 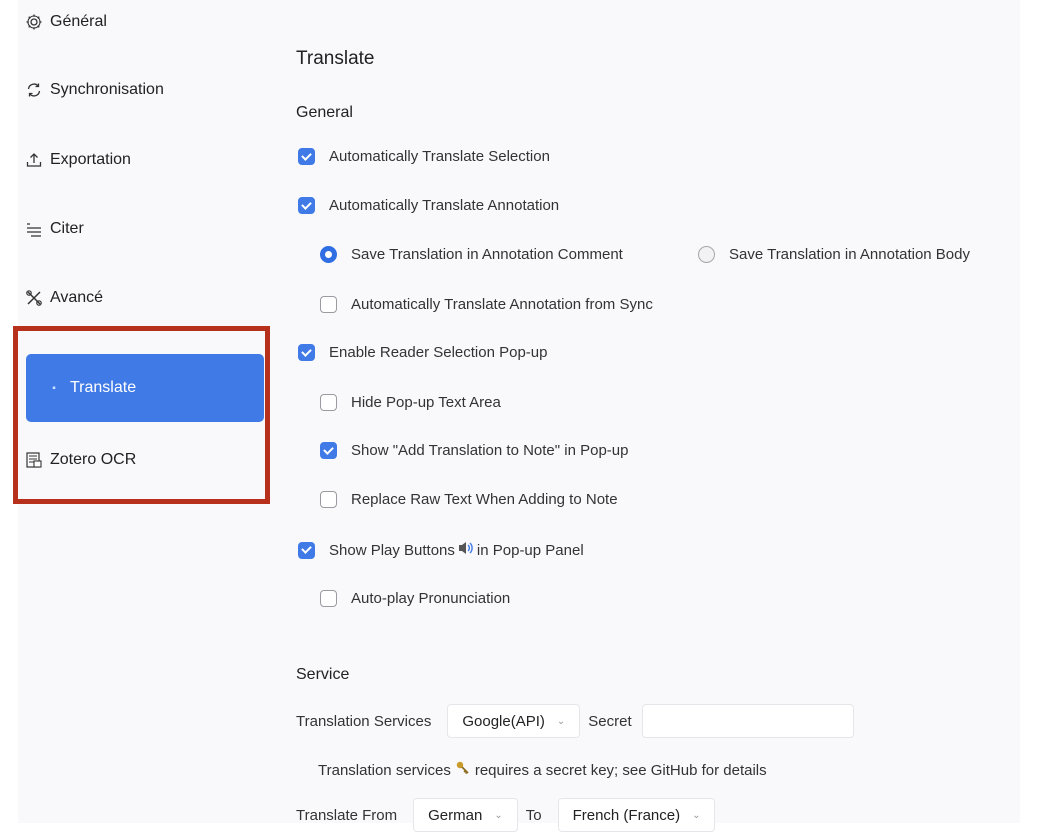 What do you see at coordinates (490, 450) in the screenshot?
I see `option-label: Show "Add Translation to Note" in Pop-up` at bounding box center [490, 450].